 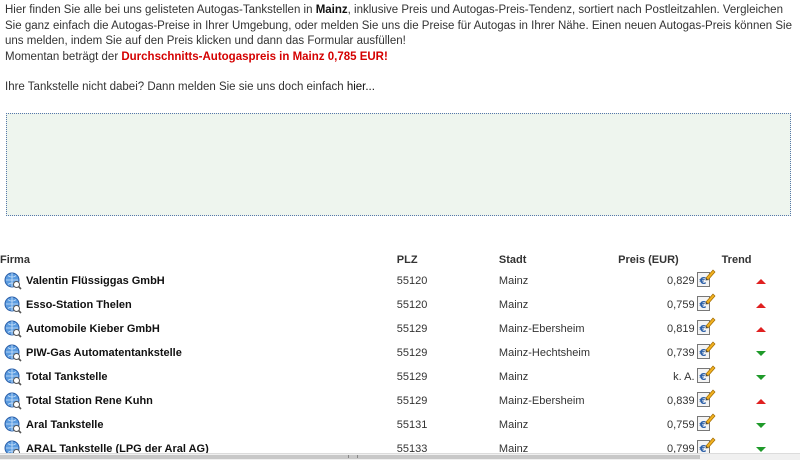 I want to click on preis-cell: 0,819 €, so click(x=669, y=329).